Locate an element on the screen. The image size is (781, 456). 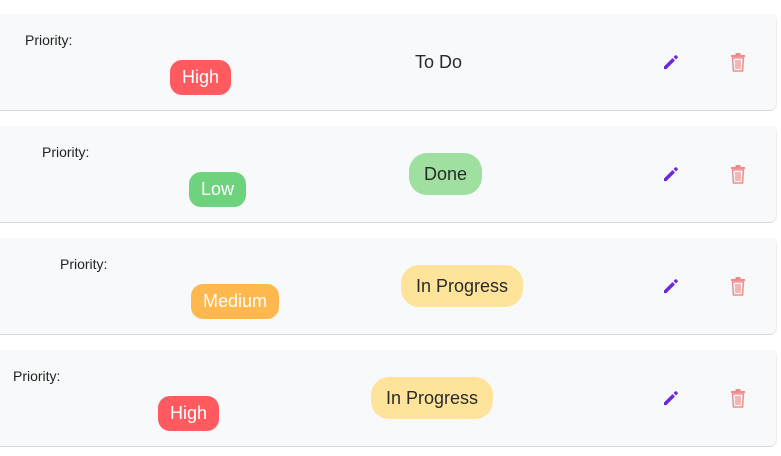
status-badge: To Do is located at coordinates (439, 62).